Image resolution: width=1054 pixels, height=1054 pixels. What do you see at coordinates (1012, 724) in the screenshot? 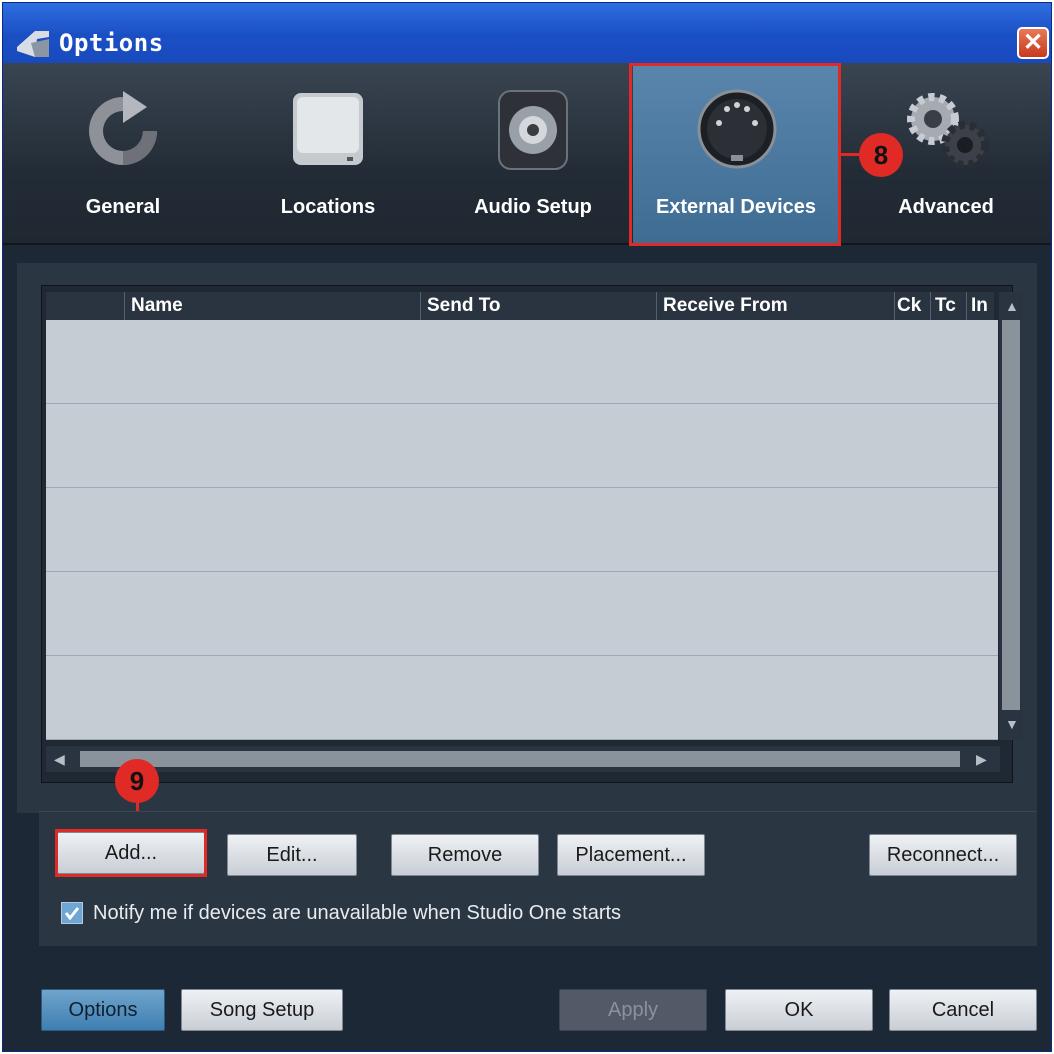
I see `scroll-down-icon: ▼` at bounding box center [1012, 724].